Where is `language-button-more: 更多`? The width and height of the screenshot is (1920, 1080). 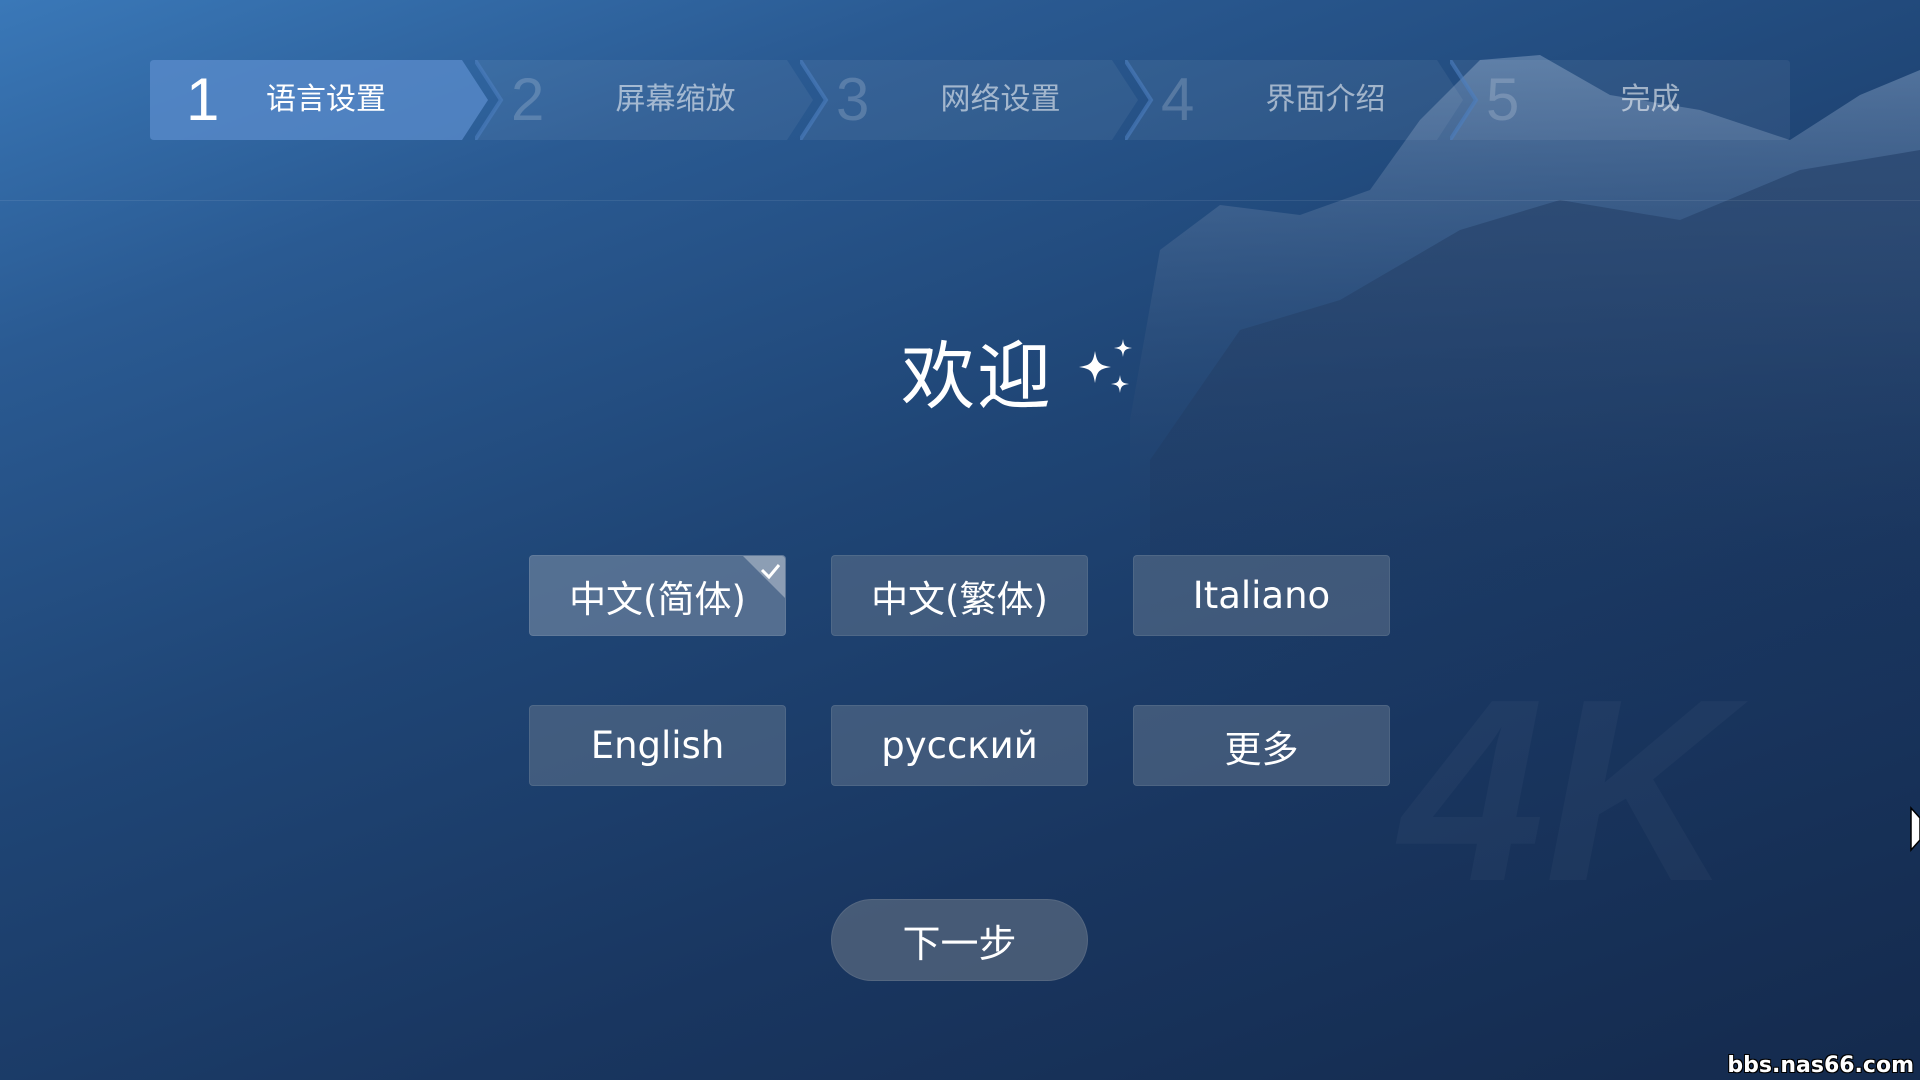 language-button-more: 更多 is located at coordinates (1261, 745).